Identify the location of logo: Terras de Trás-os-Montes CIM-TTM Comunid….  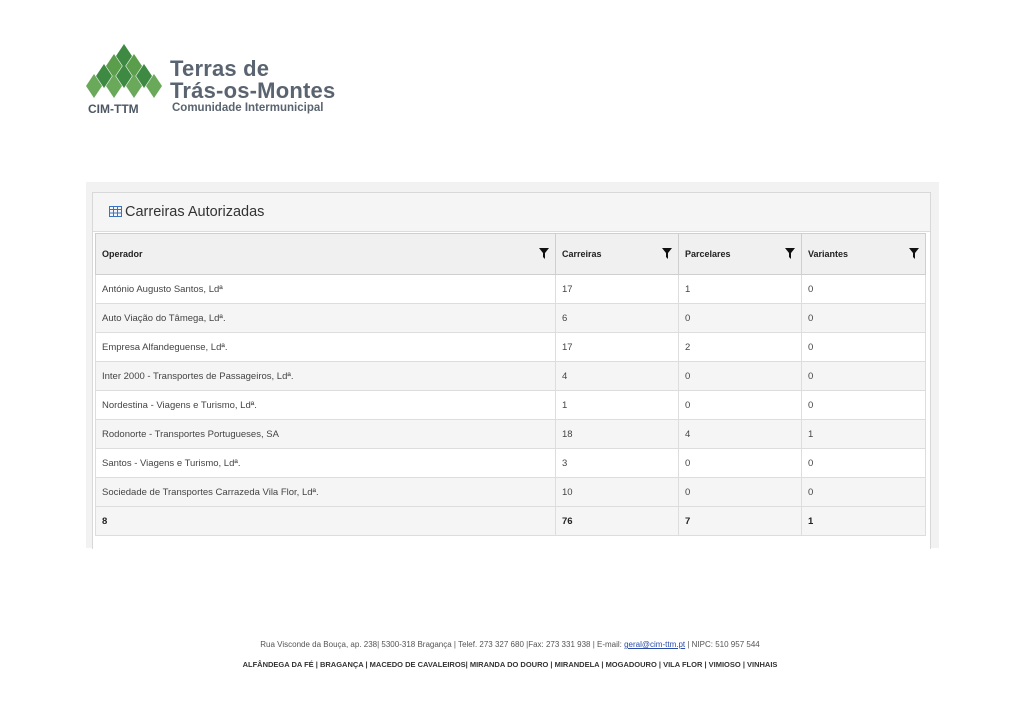
(216, 82).